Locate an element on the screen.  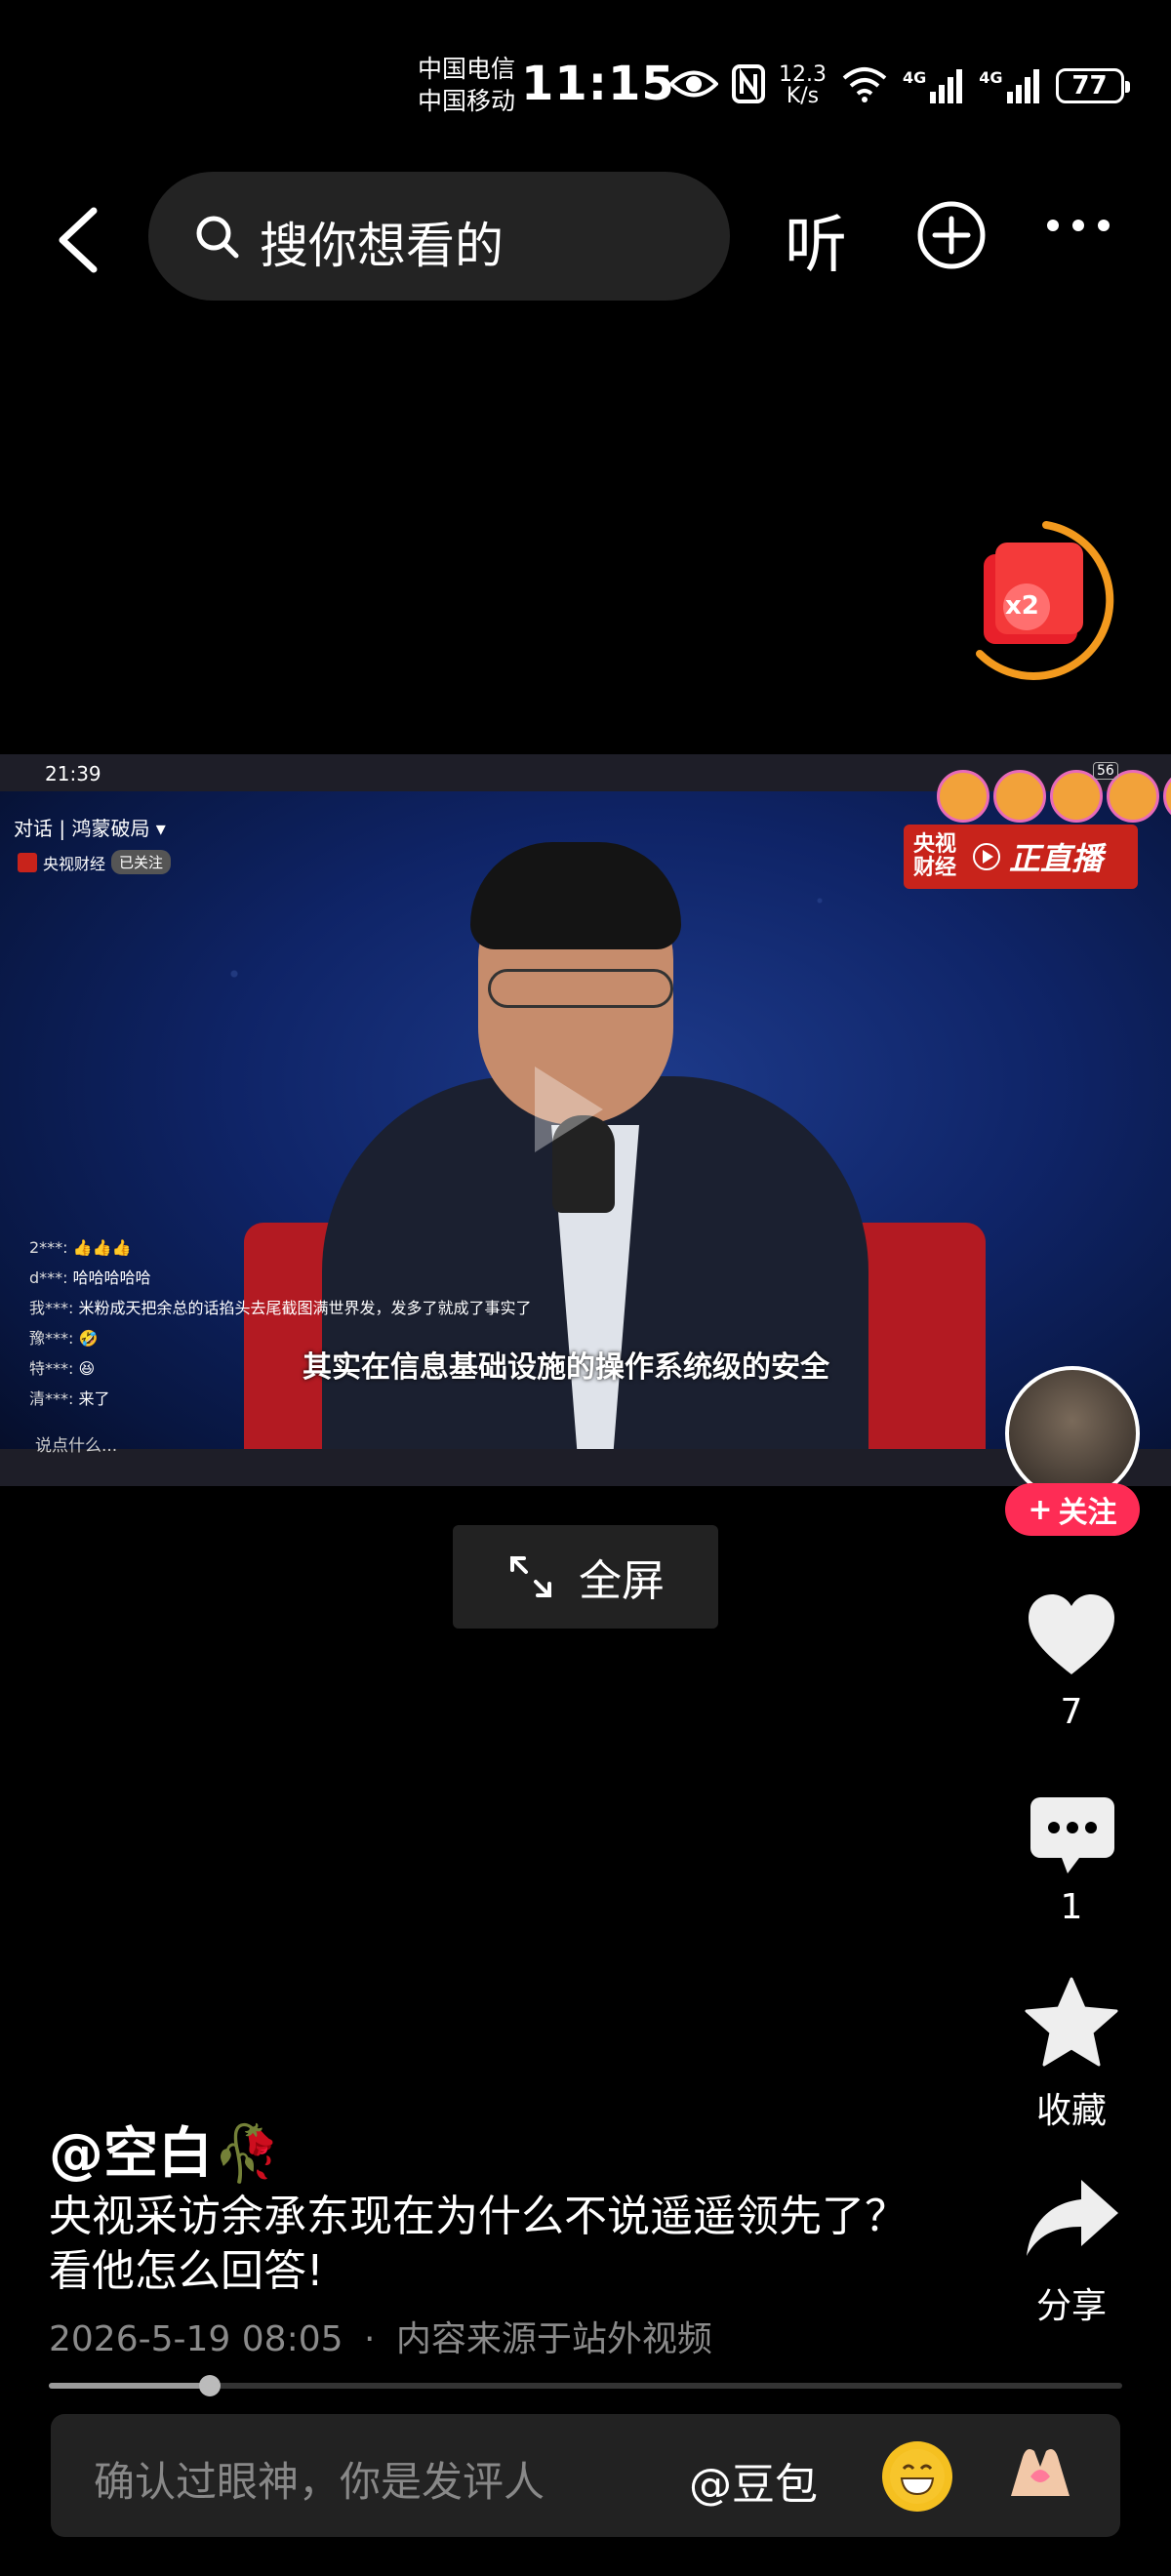
back-button is located at coordinates (80, 240).